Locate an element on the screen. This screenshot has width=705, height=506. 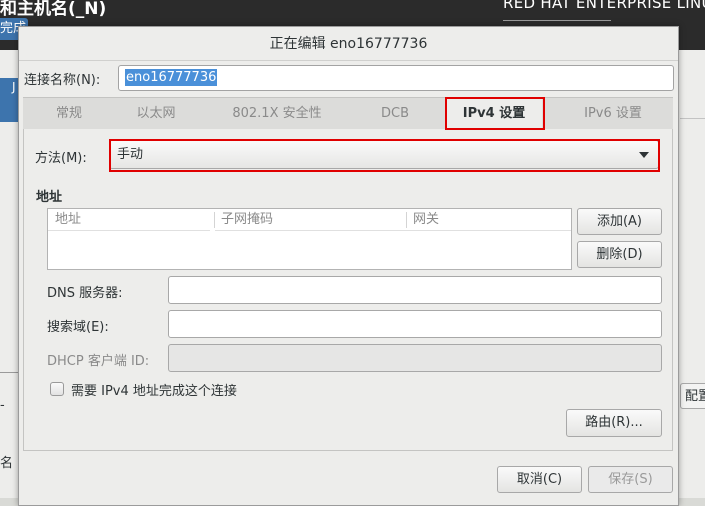
dns-servers-input is located at coordinates (415, 290).